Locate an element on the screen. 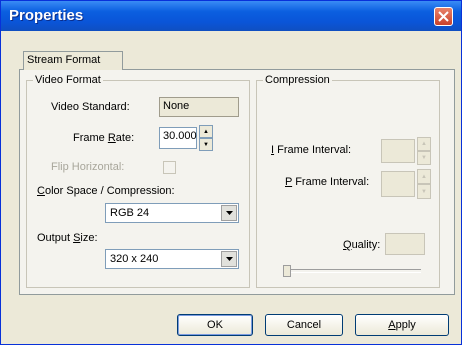  frame-rate-spinner: ▲ ▼ is located at coordinates (206, 138).